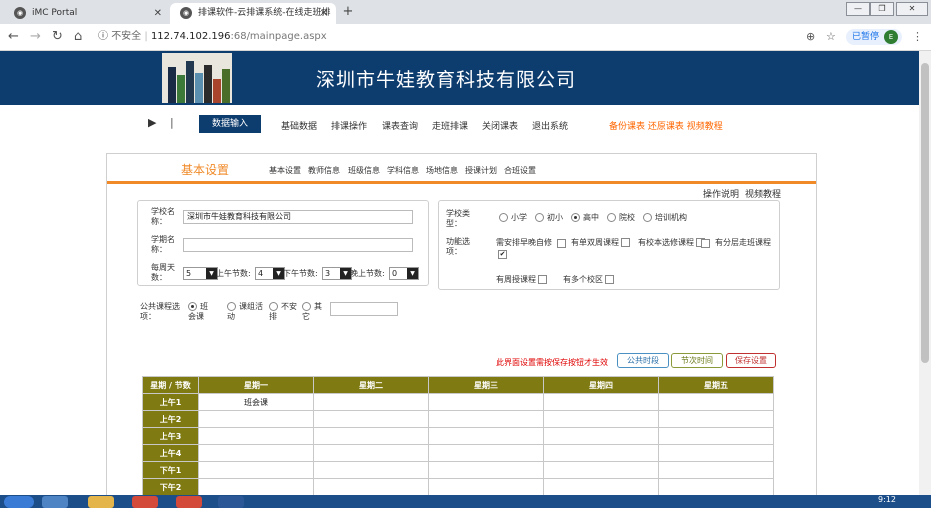 The image size is (931, 508). Describe the element at coordinates (549, 218) in the screenshot. I see `school-type-junior: 初小` at that location.